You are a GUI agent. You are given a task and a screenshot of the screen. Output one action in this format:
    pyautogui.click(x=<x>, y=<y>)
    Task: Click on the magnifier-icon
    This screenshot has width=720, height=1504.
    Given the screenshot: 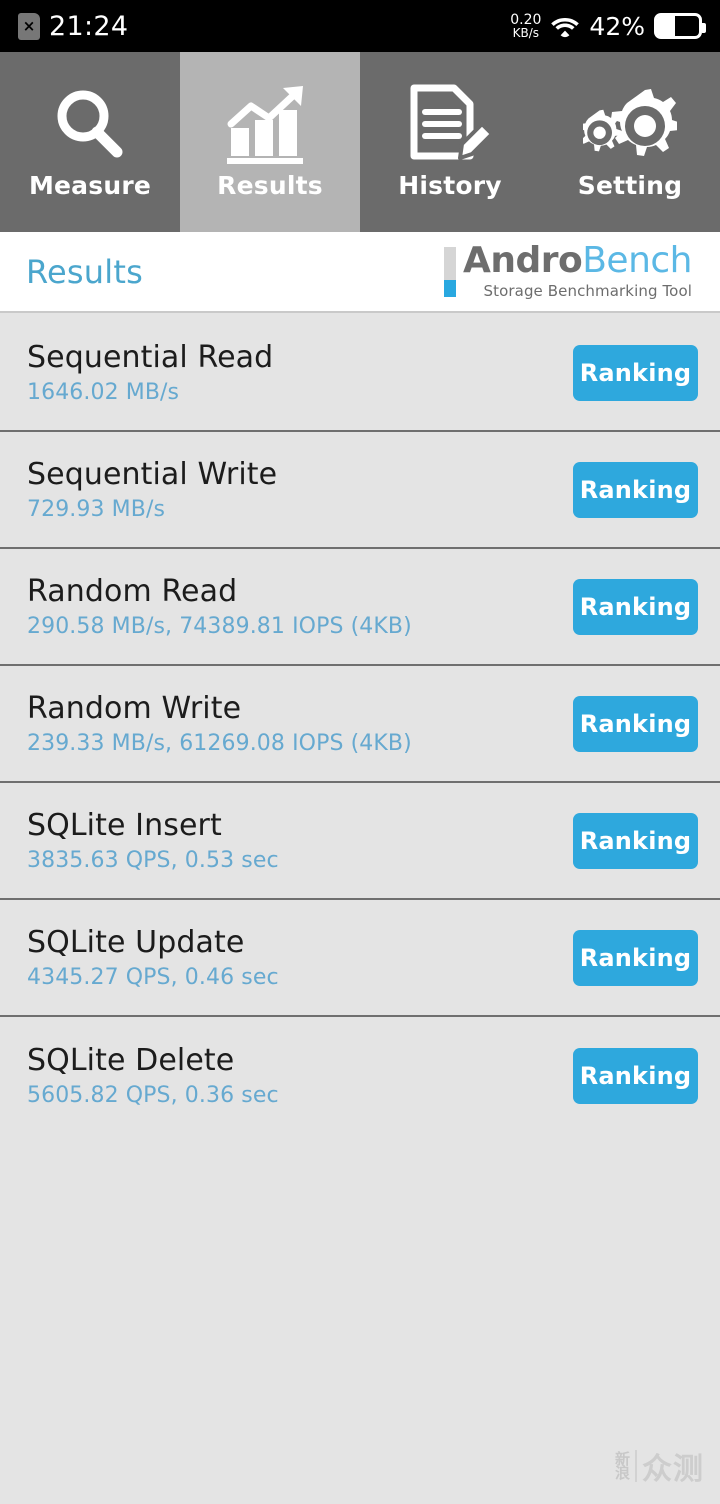 What is the action you would take?
    pyautogui.click(x=90, y=125)
    